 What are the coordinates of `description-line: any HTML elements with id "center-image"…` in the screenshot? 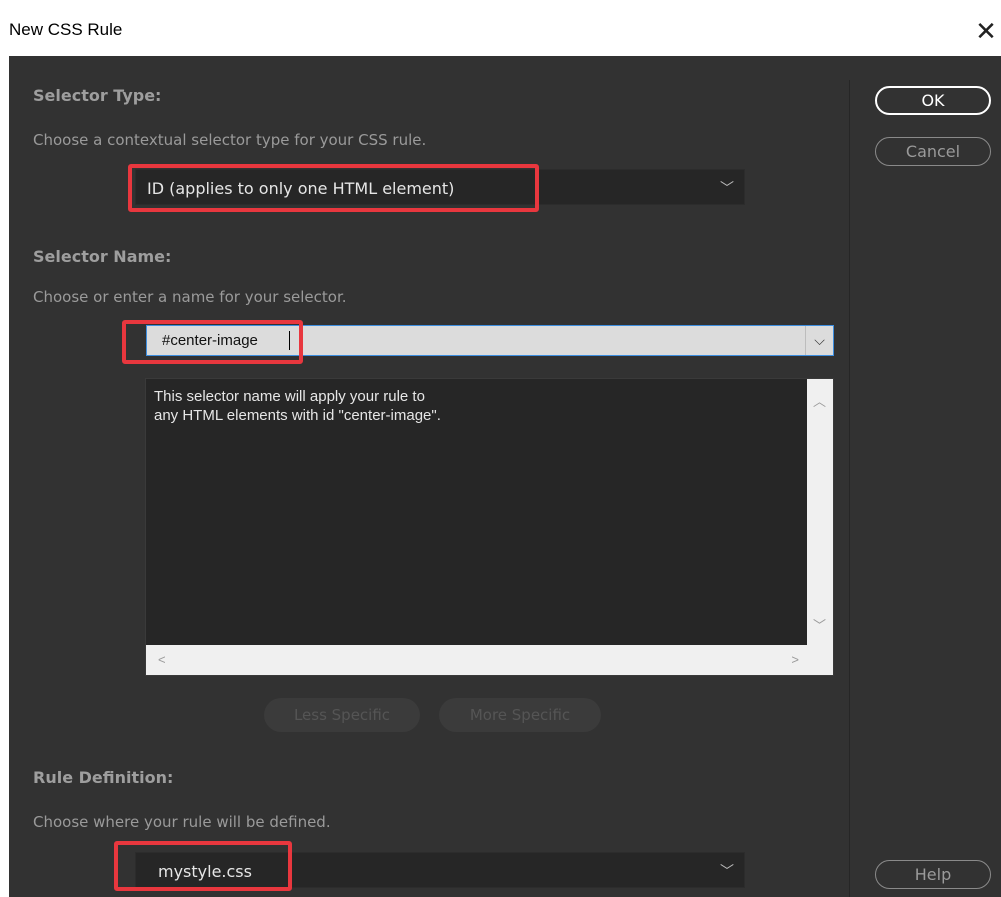 It's located at (297, 415).